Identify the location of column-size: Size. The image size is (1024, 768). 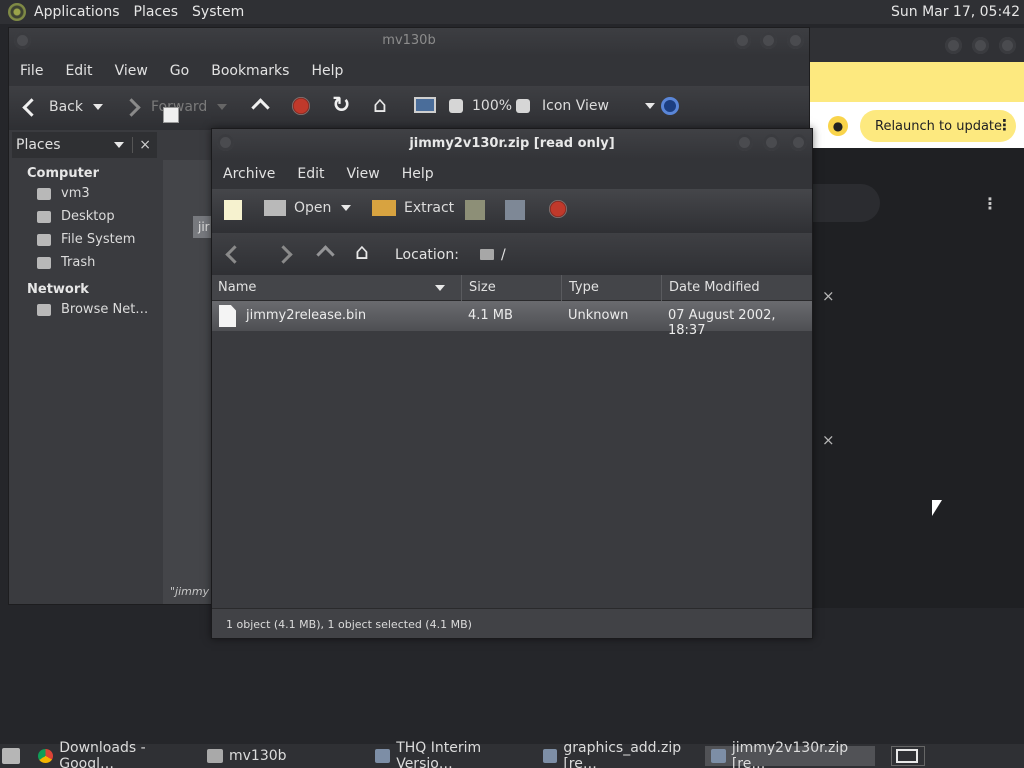
(512, 288).